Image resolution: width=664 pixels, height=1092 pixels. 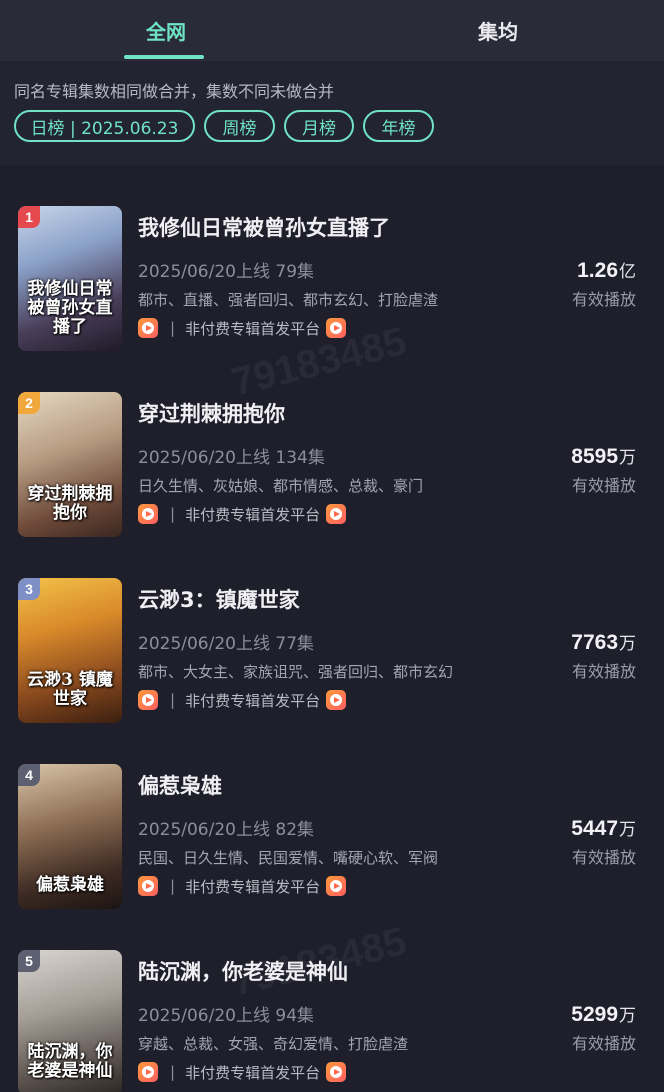 I want to click on genre-tags: 都市、直播、强者回归、都市玄幻、打脸虐渣, so click(x=288, y=300).